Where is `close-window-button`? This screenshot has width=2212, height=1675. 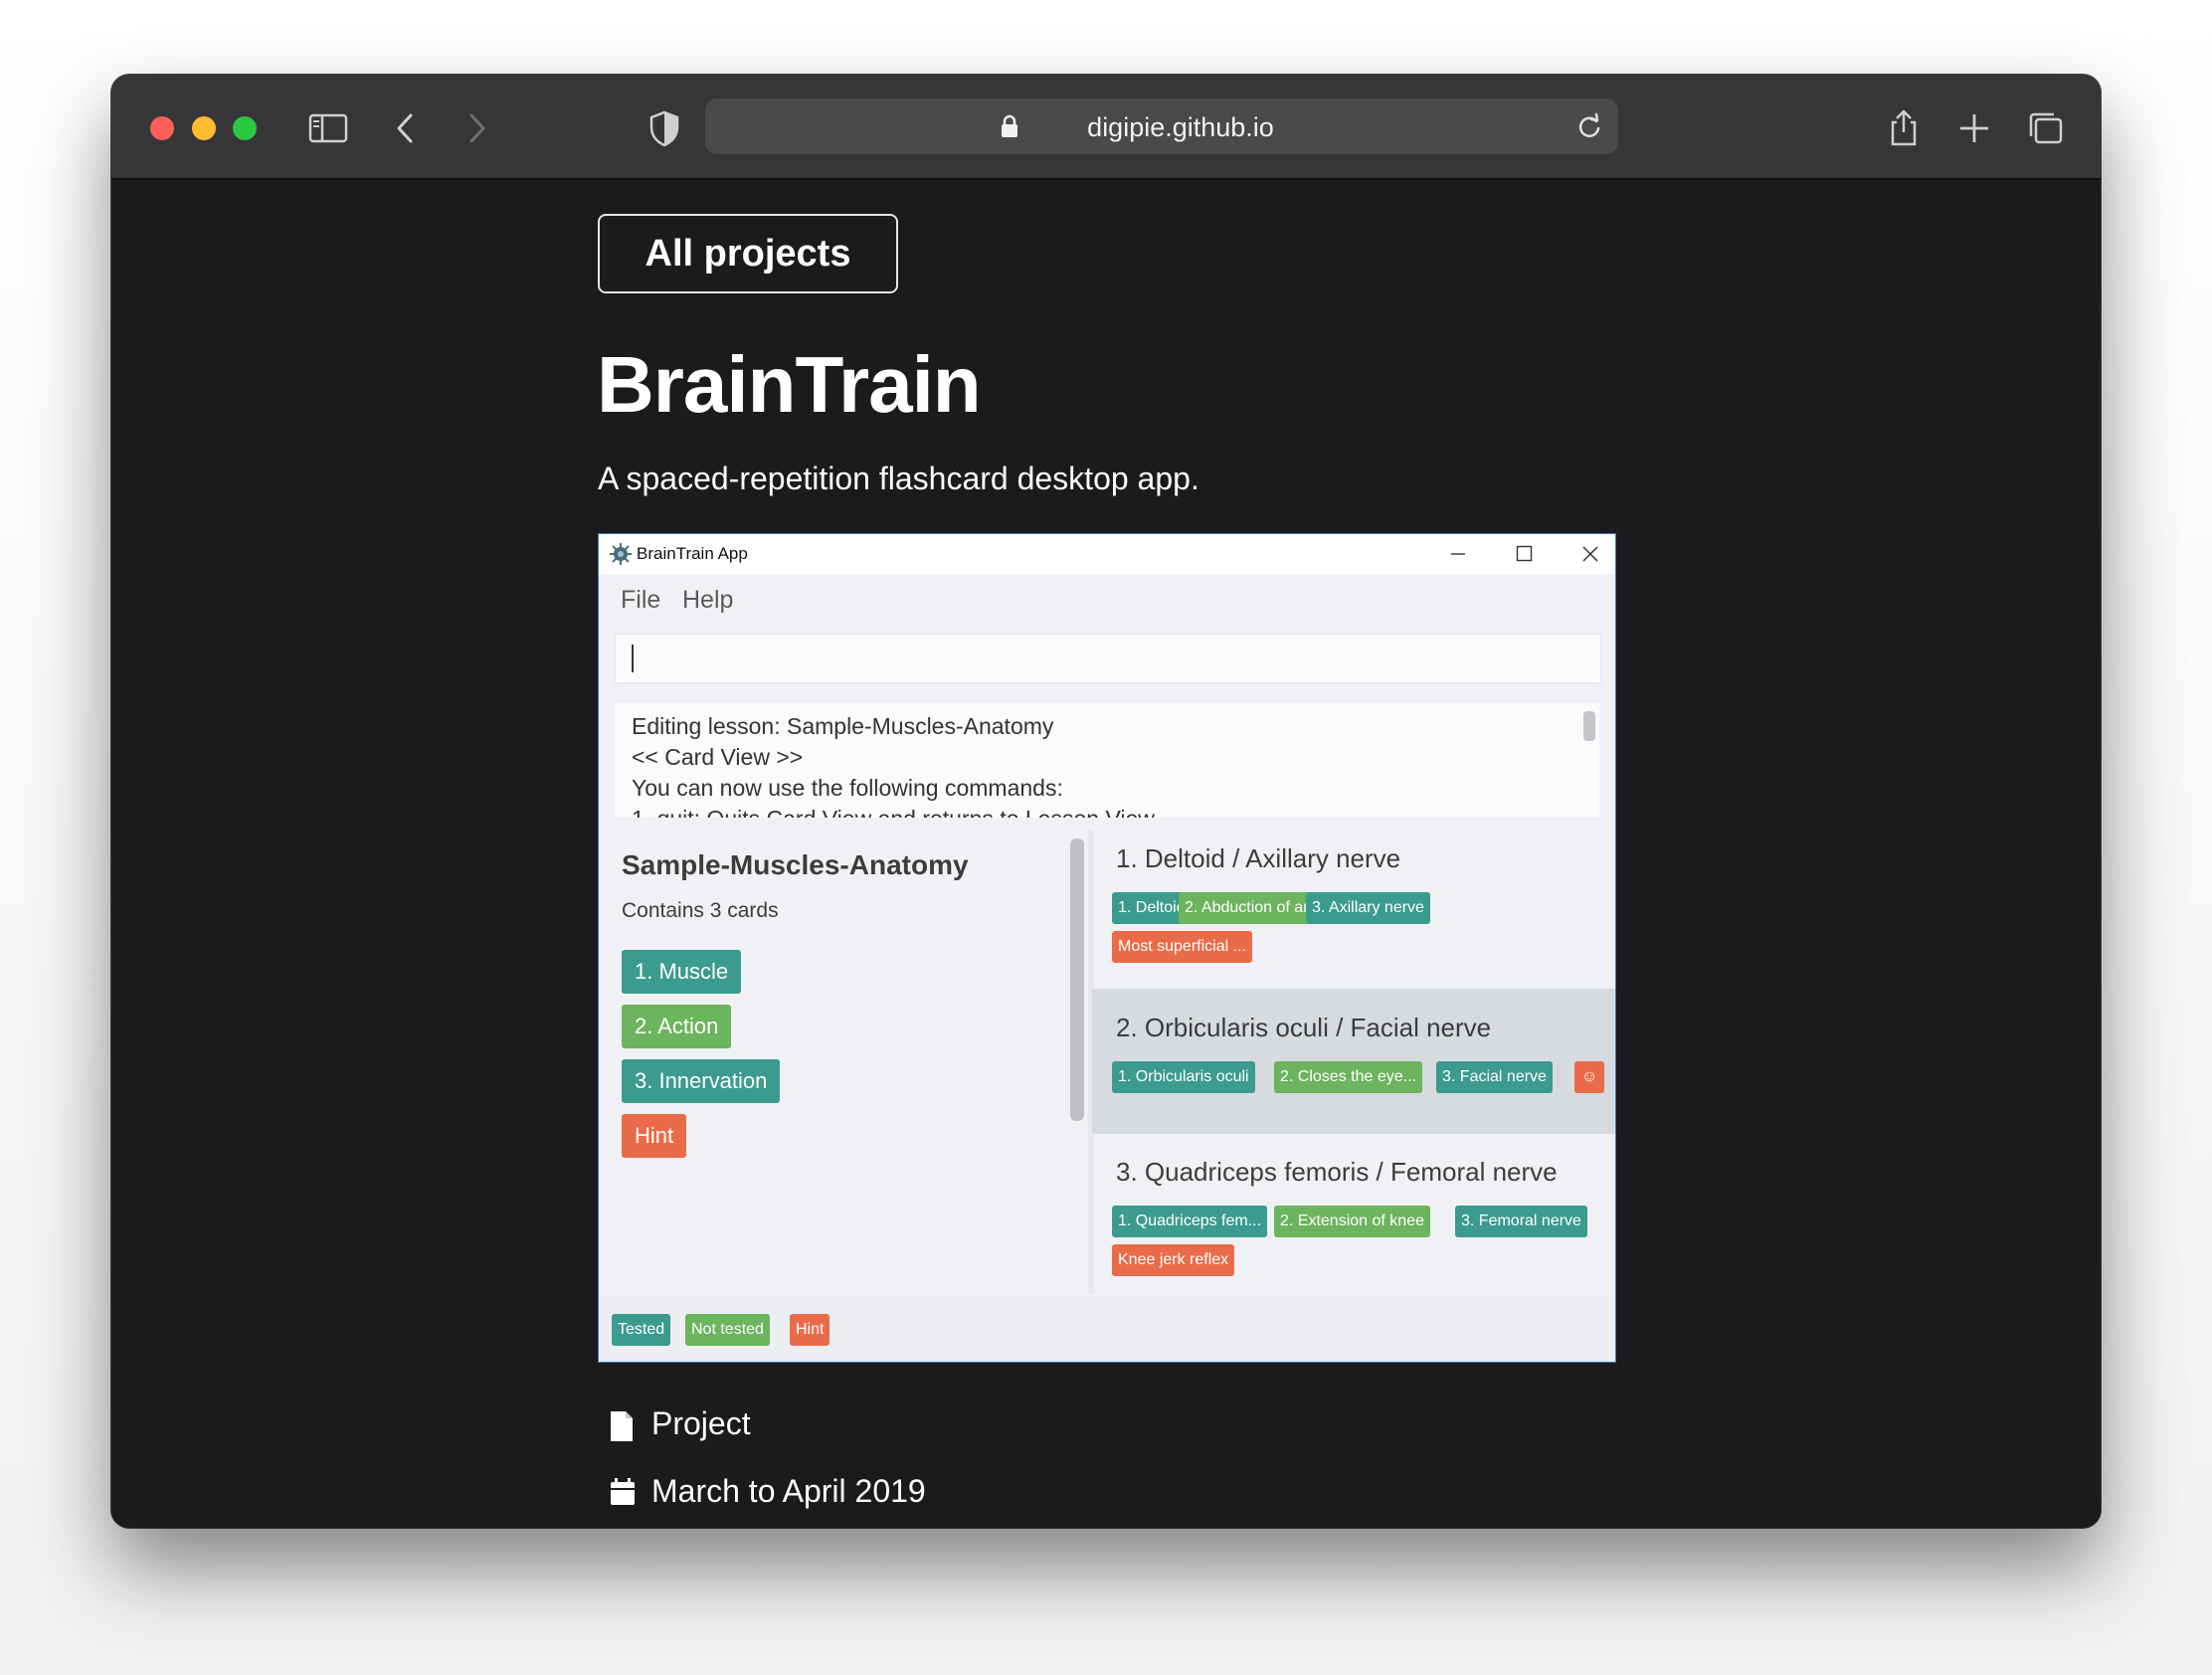 close-window-button is located at coordinates (162, 128).